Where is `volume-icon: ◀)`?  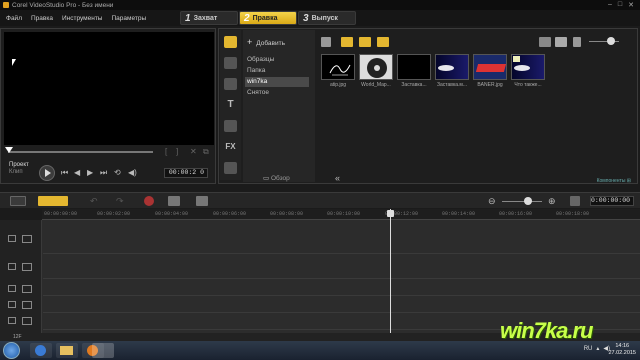 volume-icon: ◀) is located at coordinates (132, 172).